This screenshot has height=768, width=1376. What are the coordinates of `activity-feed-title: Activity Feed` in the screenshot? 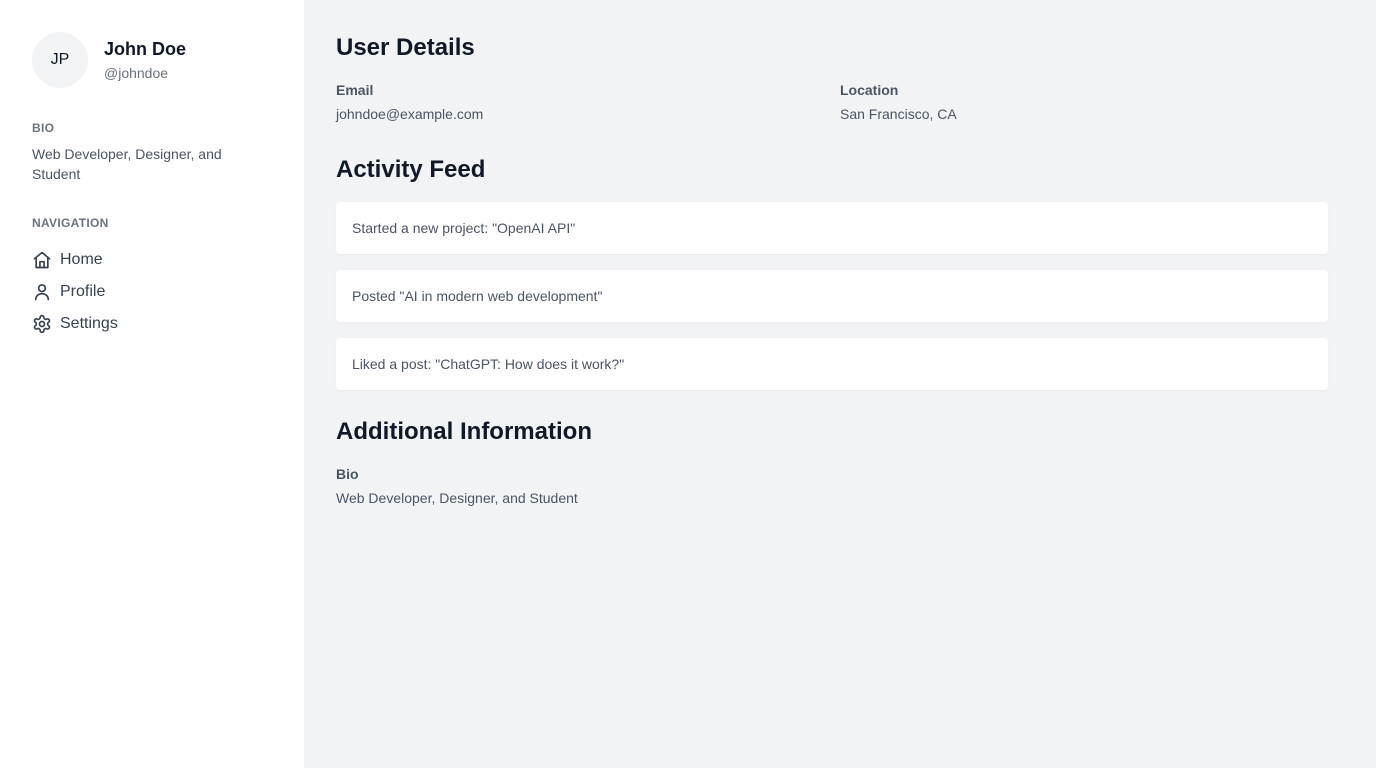 It's located at (411, 169).